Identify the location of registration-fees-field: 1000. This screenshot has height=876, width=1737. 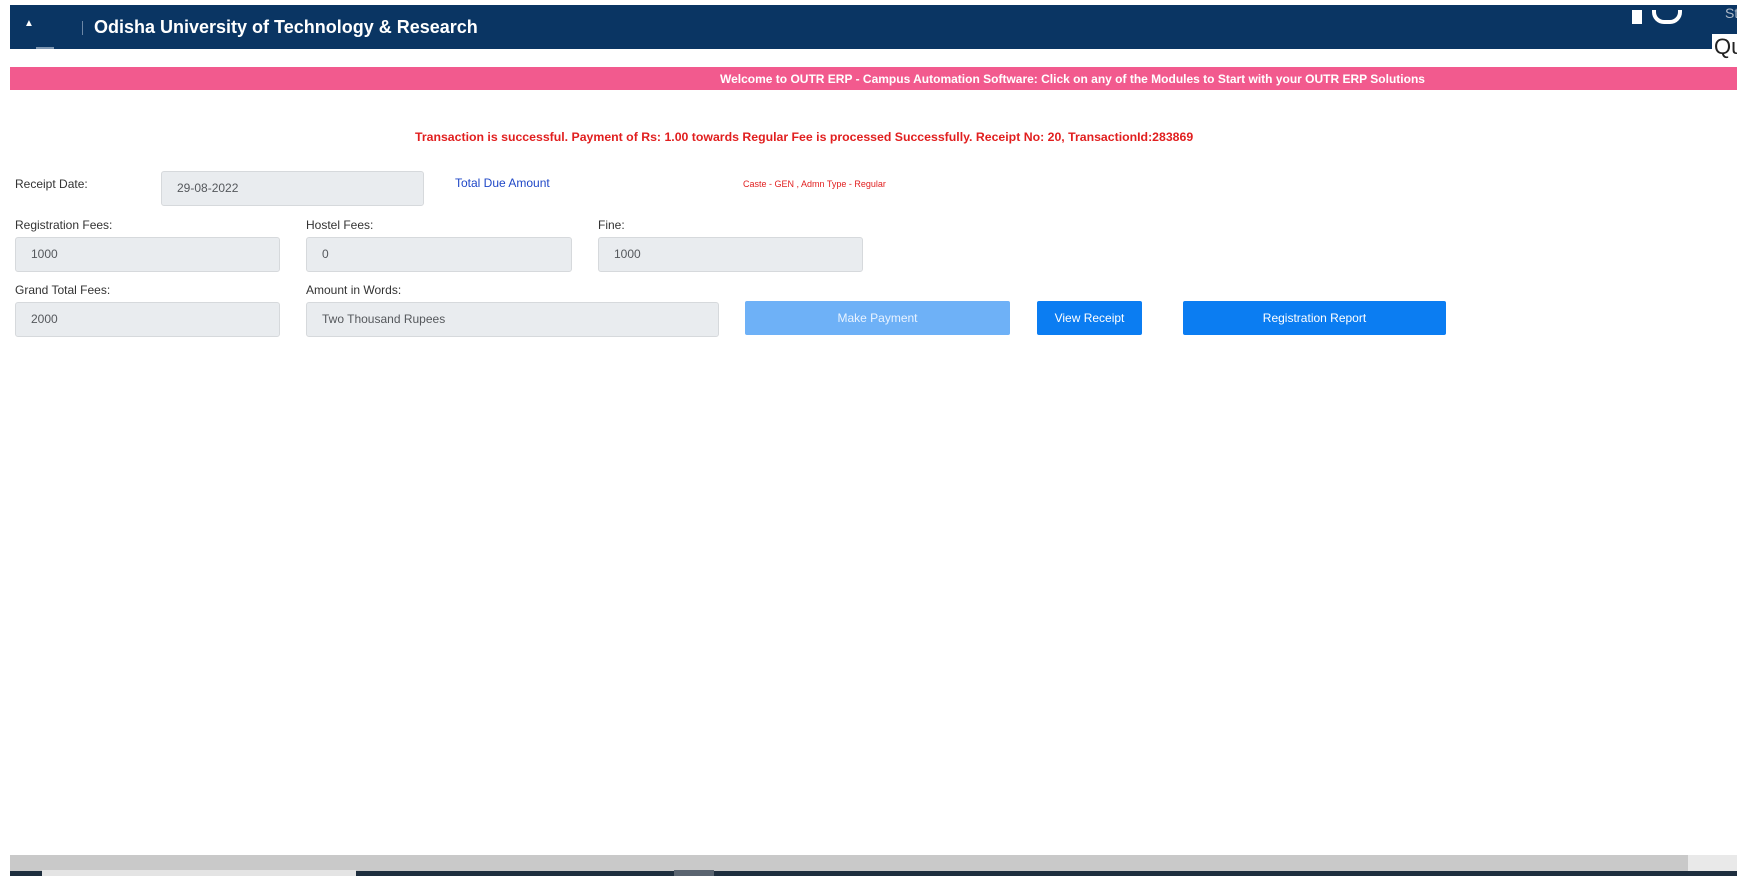
(147, 254).